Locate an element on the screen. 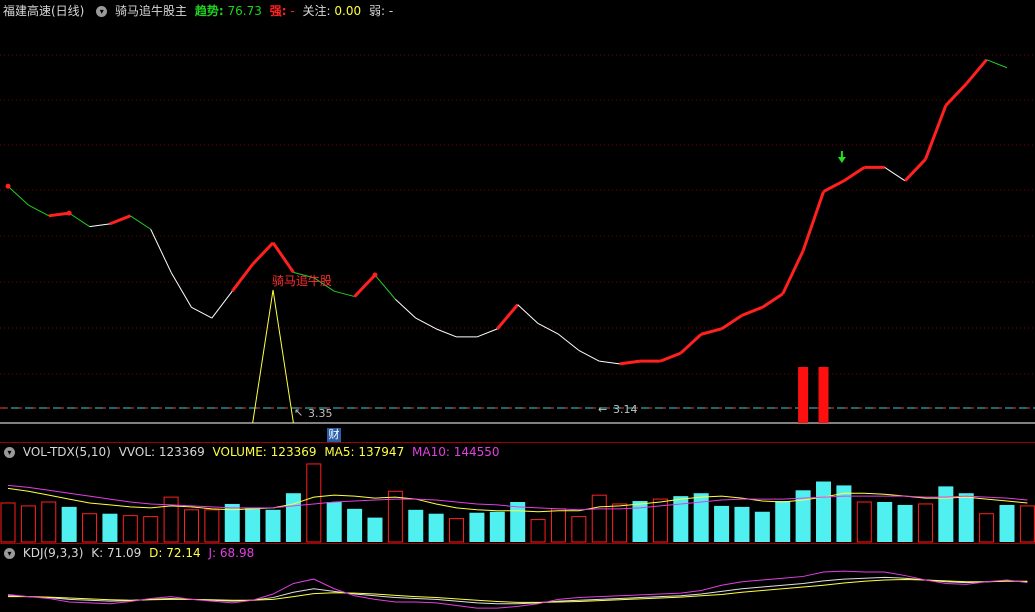  signal-spike is located at coordinates (273, 356).